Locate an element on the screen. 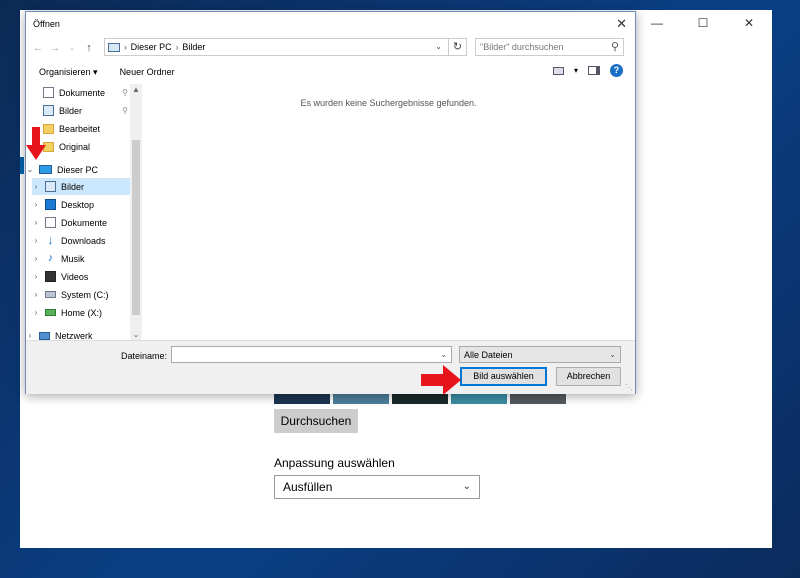  recent-dropdown-icon: ⌄ is located at coordinates (72, 48).